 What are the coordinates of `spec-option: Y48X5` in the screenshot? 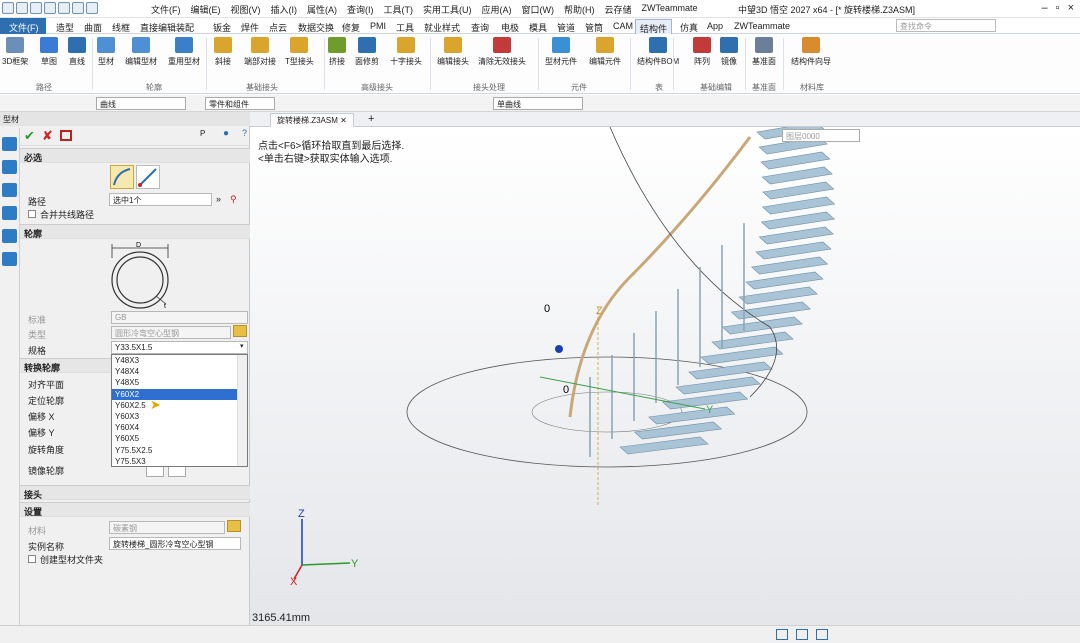 It's located at (179, 382).